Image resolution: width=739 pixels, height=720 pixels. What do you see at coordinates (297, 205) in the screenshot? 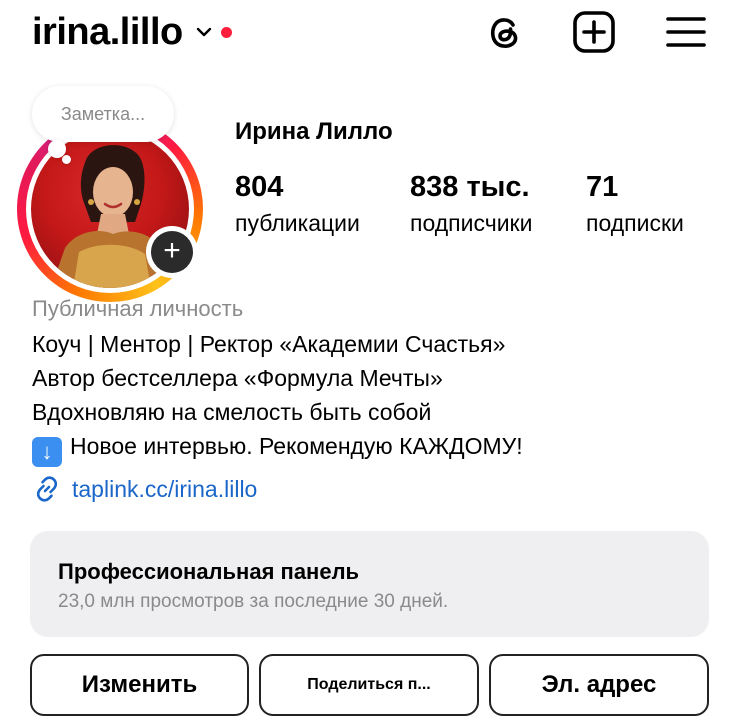
I see `stat-posts: 804 публикации` at bounding box center [297, 205].